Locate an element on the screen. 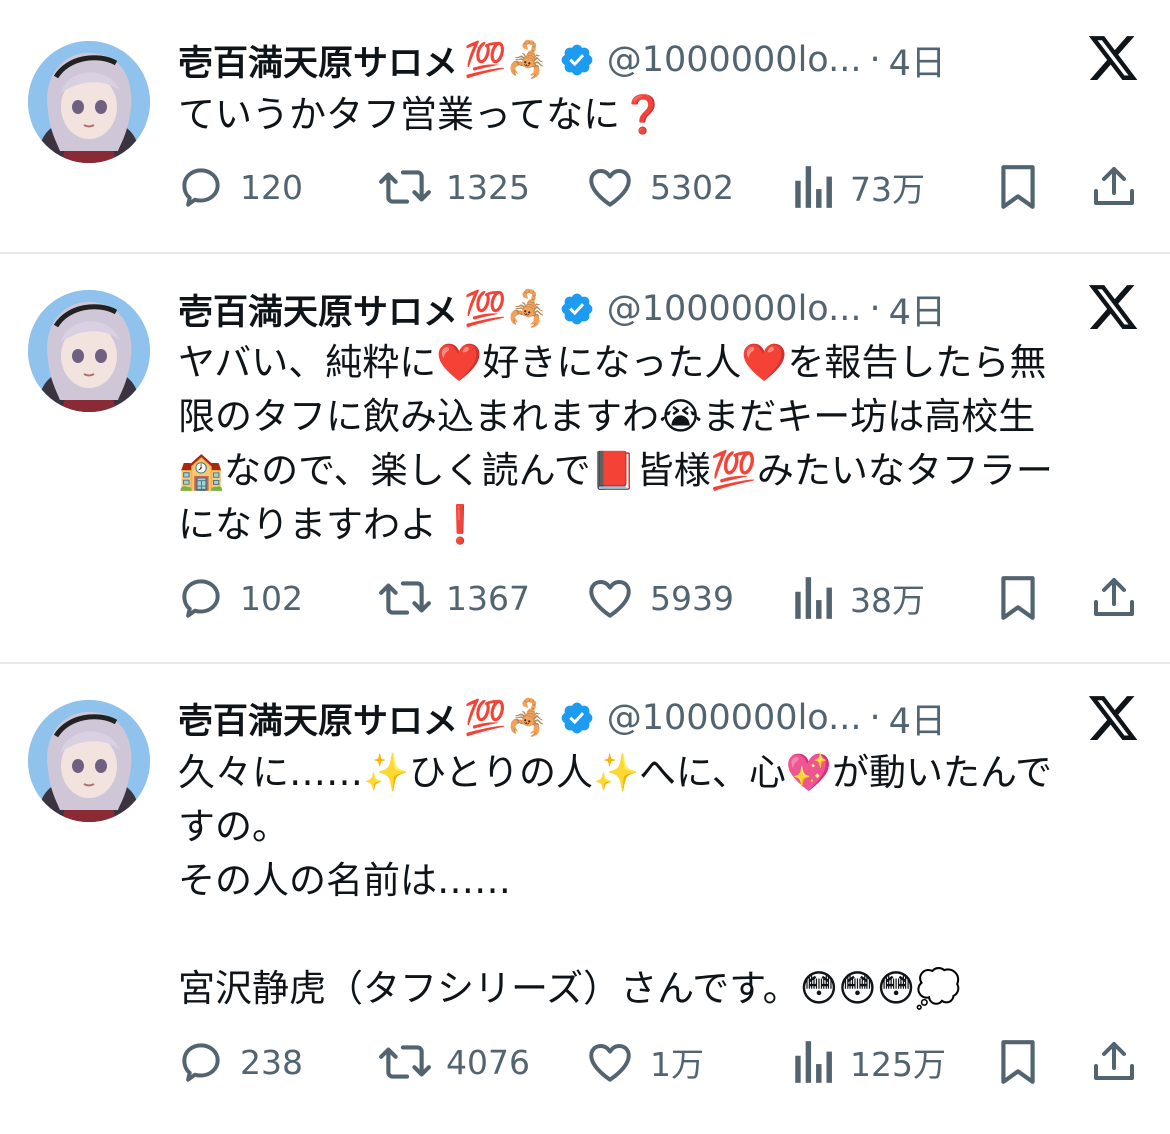  retweet-button: 1325 is located at coordinates (454, 187).